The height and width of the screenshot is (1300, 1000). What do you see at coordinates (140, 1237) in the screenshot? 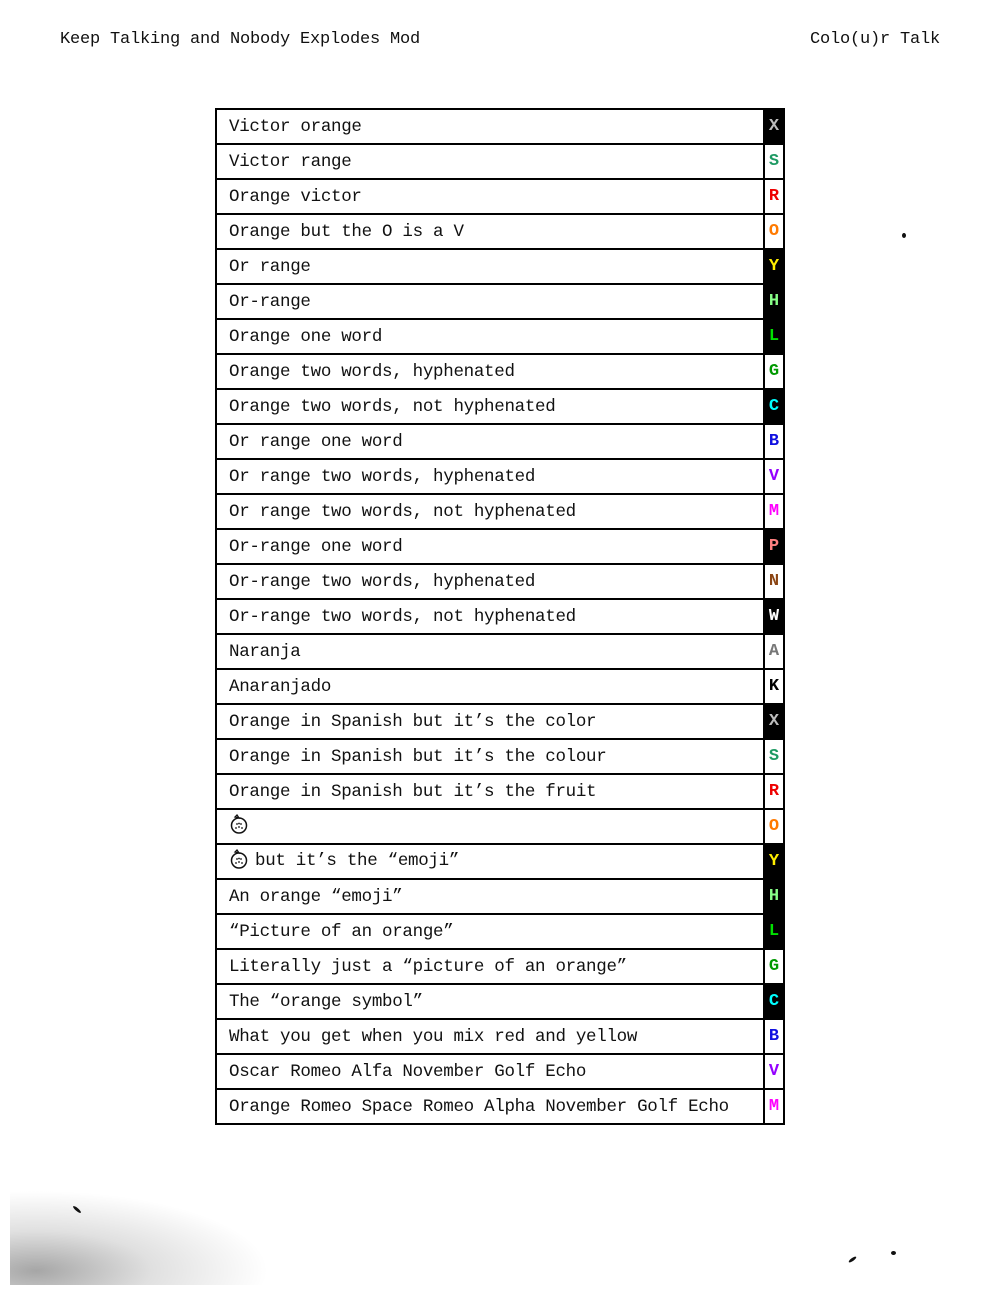
I see `scan-noise` at bounding box center [140, 1237].